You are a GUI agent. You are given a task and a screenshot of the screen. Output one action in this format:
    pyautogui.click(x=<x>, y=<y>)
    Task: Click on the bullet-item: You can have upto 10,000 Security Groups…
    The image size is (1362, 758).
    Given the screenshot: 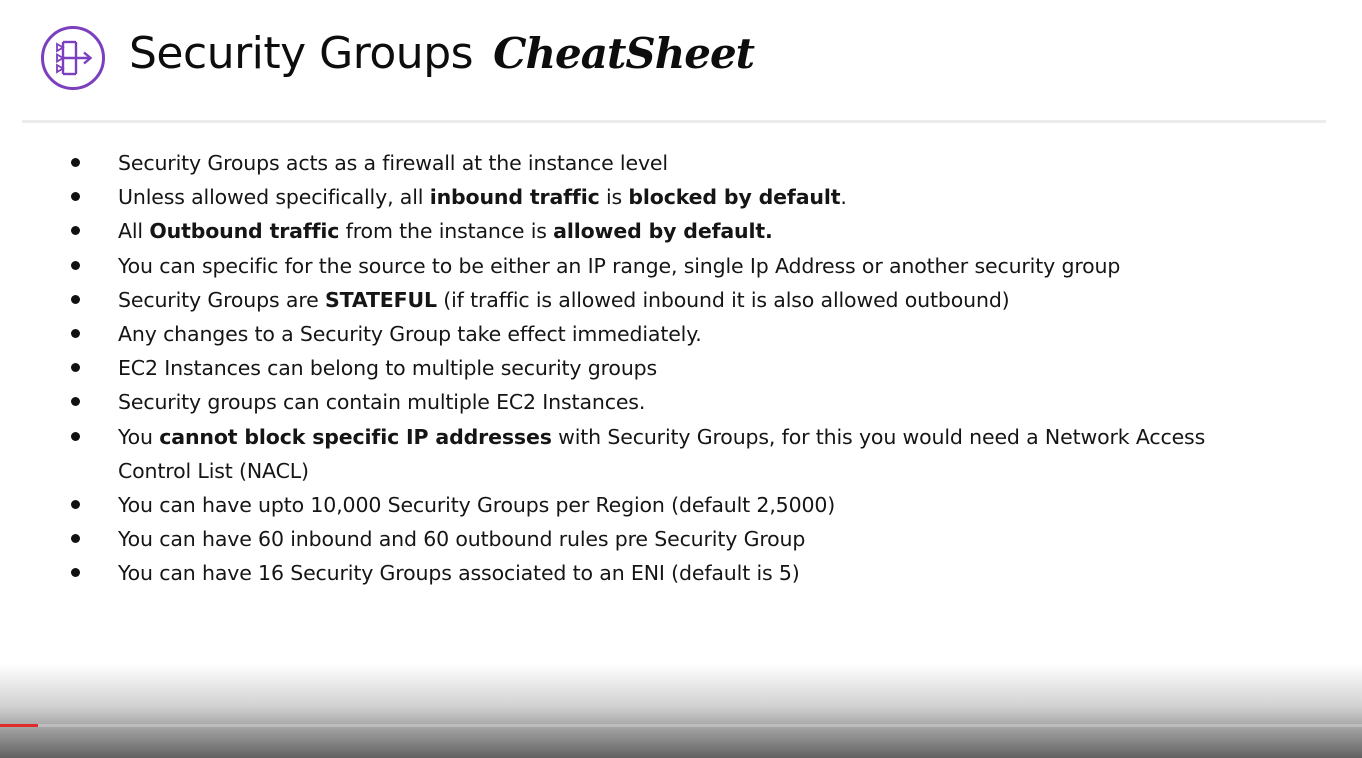 What is the action you would take?
    pyautogui.click(x=668, y=505)
    